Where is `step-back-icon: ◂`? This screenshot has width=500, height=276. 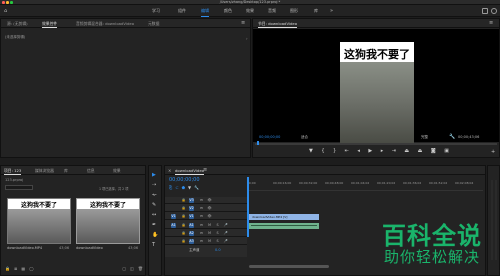
step-back-icon: ◂ is located at coordinates (358, 152).